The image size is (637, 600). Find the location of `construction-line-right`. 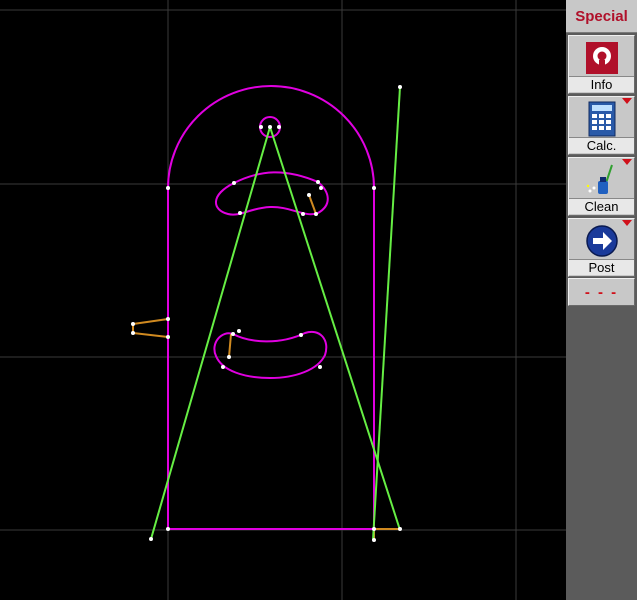

construction-line-right is located at coordinates (335, 328).